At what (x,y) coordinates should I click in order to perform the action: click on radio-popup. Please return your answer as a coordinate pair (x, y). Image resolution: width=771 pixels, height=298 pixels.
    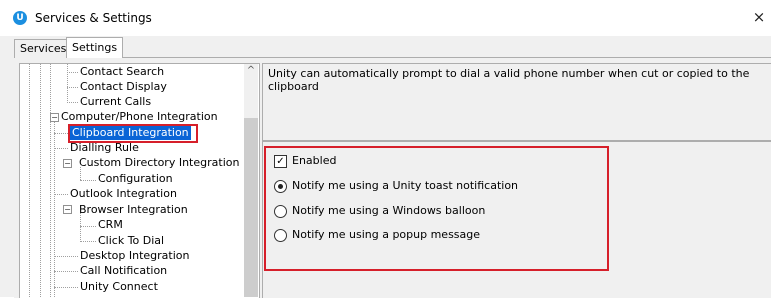
    Looking at the image, I should click on (280, 235).